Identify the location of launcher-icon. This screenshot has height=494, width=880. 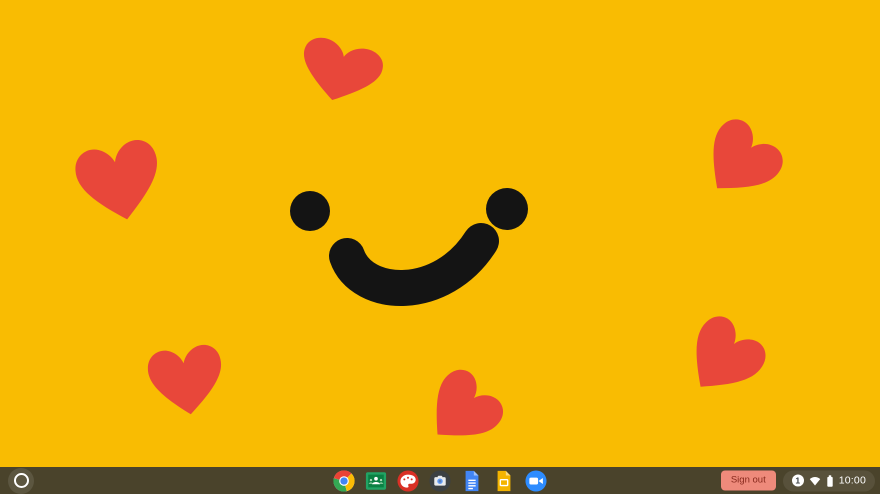
(21, 480).